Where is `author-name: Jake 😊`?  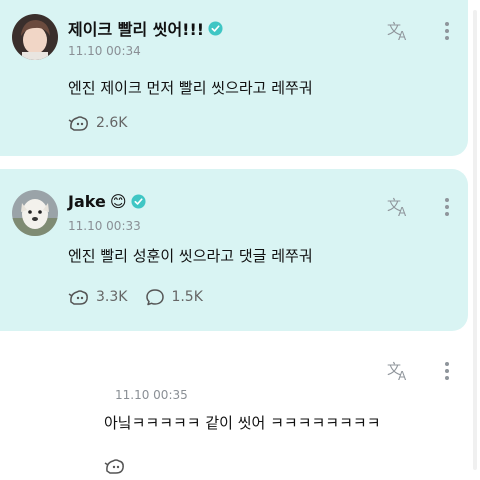 author-name: Jake 😊 is located at coordinates (107, 201).